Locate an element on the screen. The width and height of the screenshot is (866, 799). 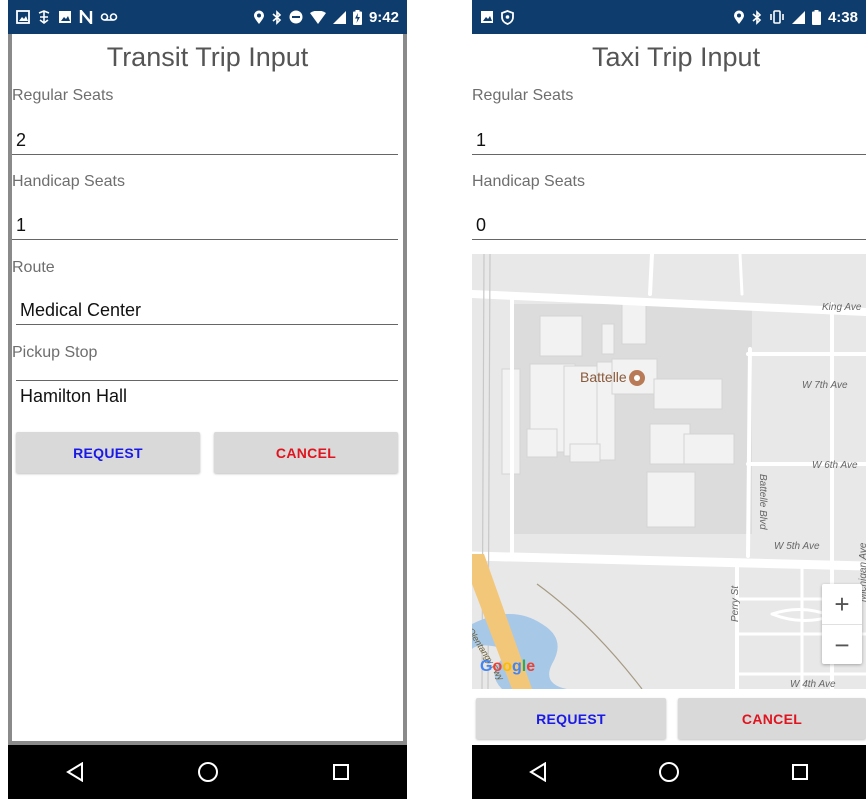
google-logo: Google is located at coordinates (508, 666).